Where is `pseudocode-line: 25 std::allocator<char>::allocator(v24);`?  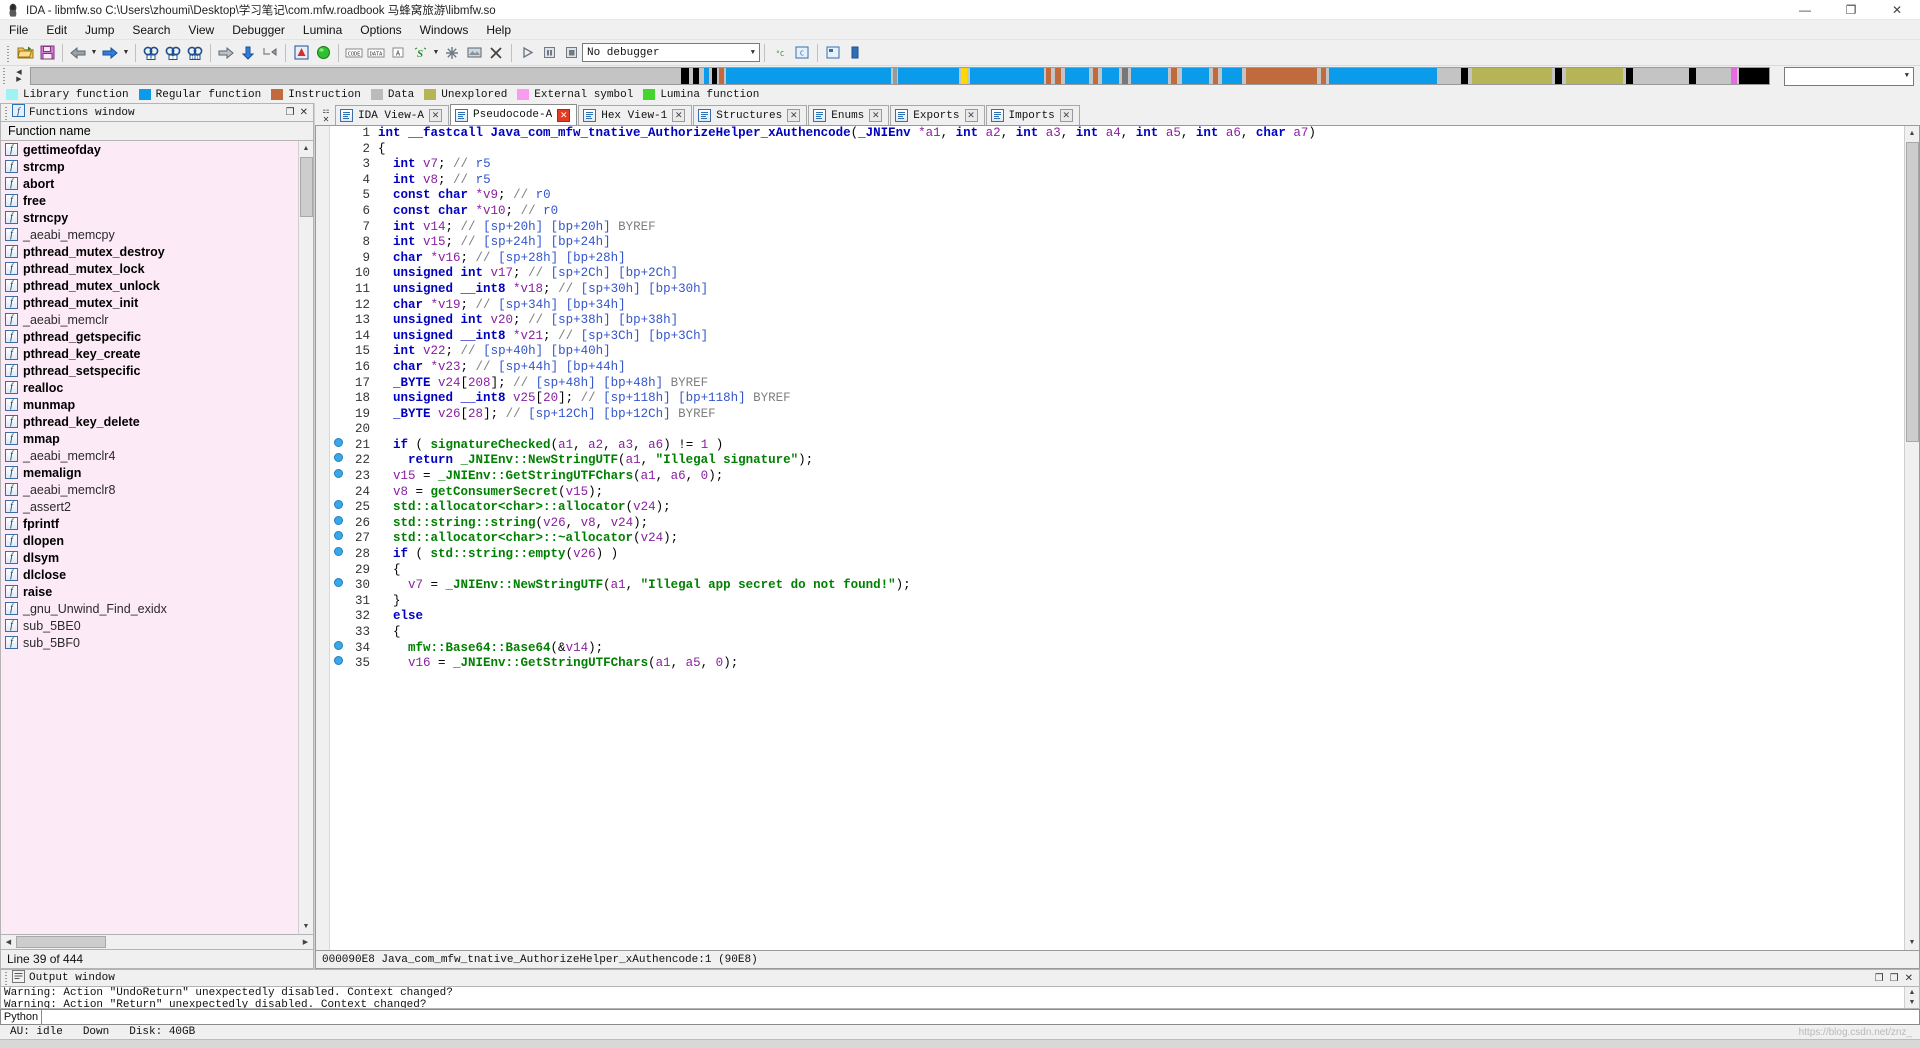 pseudocode-line: 25 std::allocator<char>::allocator(v24); is located at coordinates (1117, 508).